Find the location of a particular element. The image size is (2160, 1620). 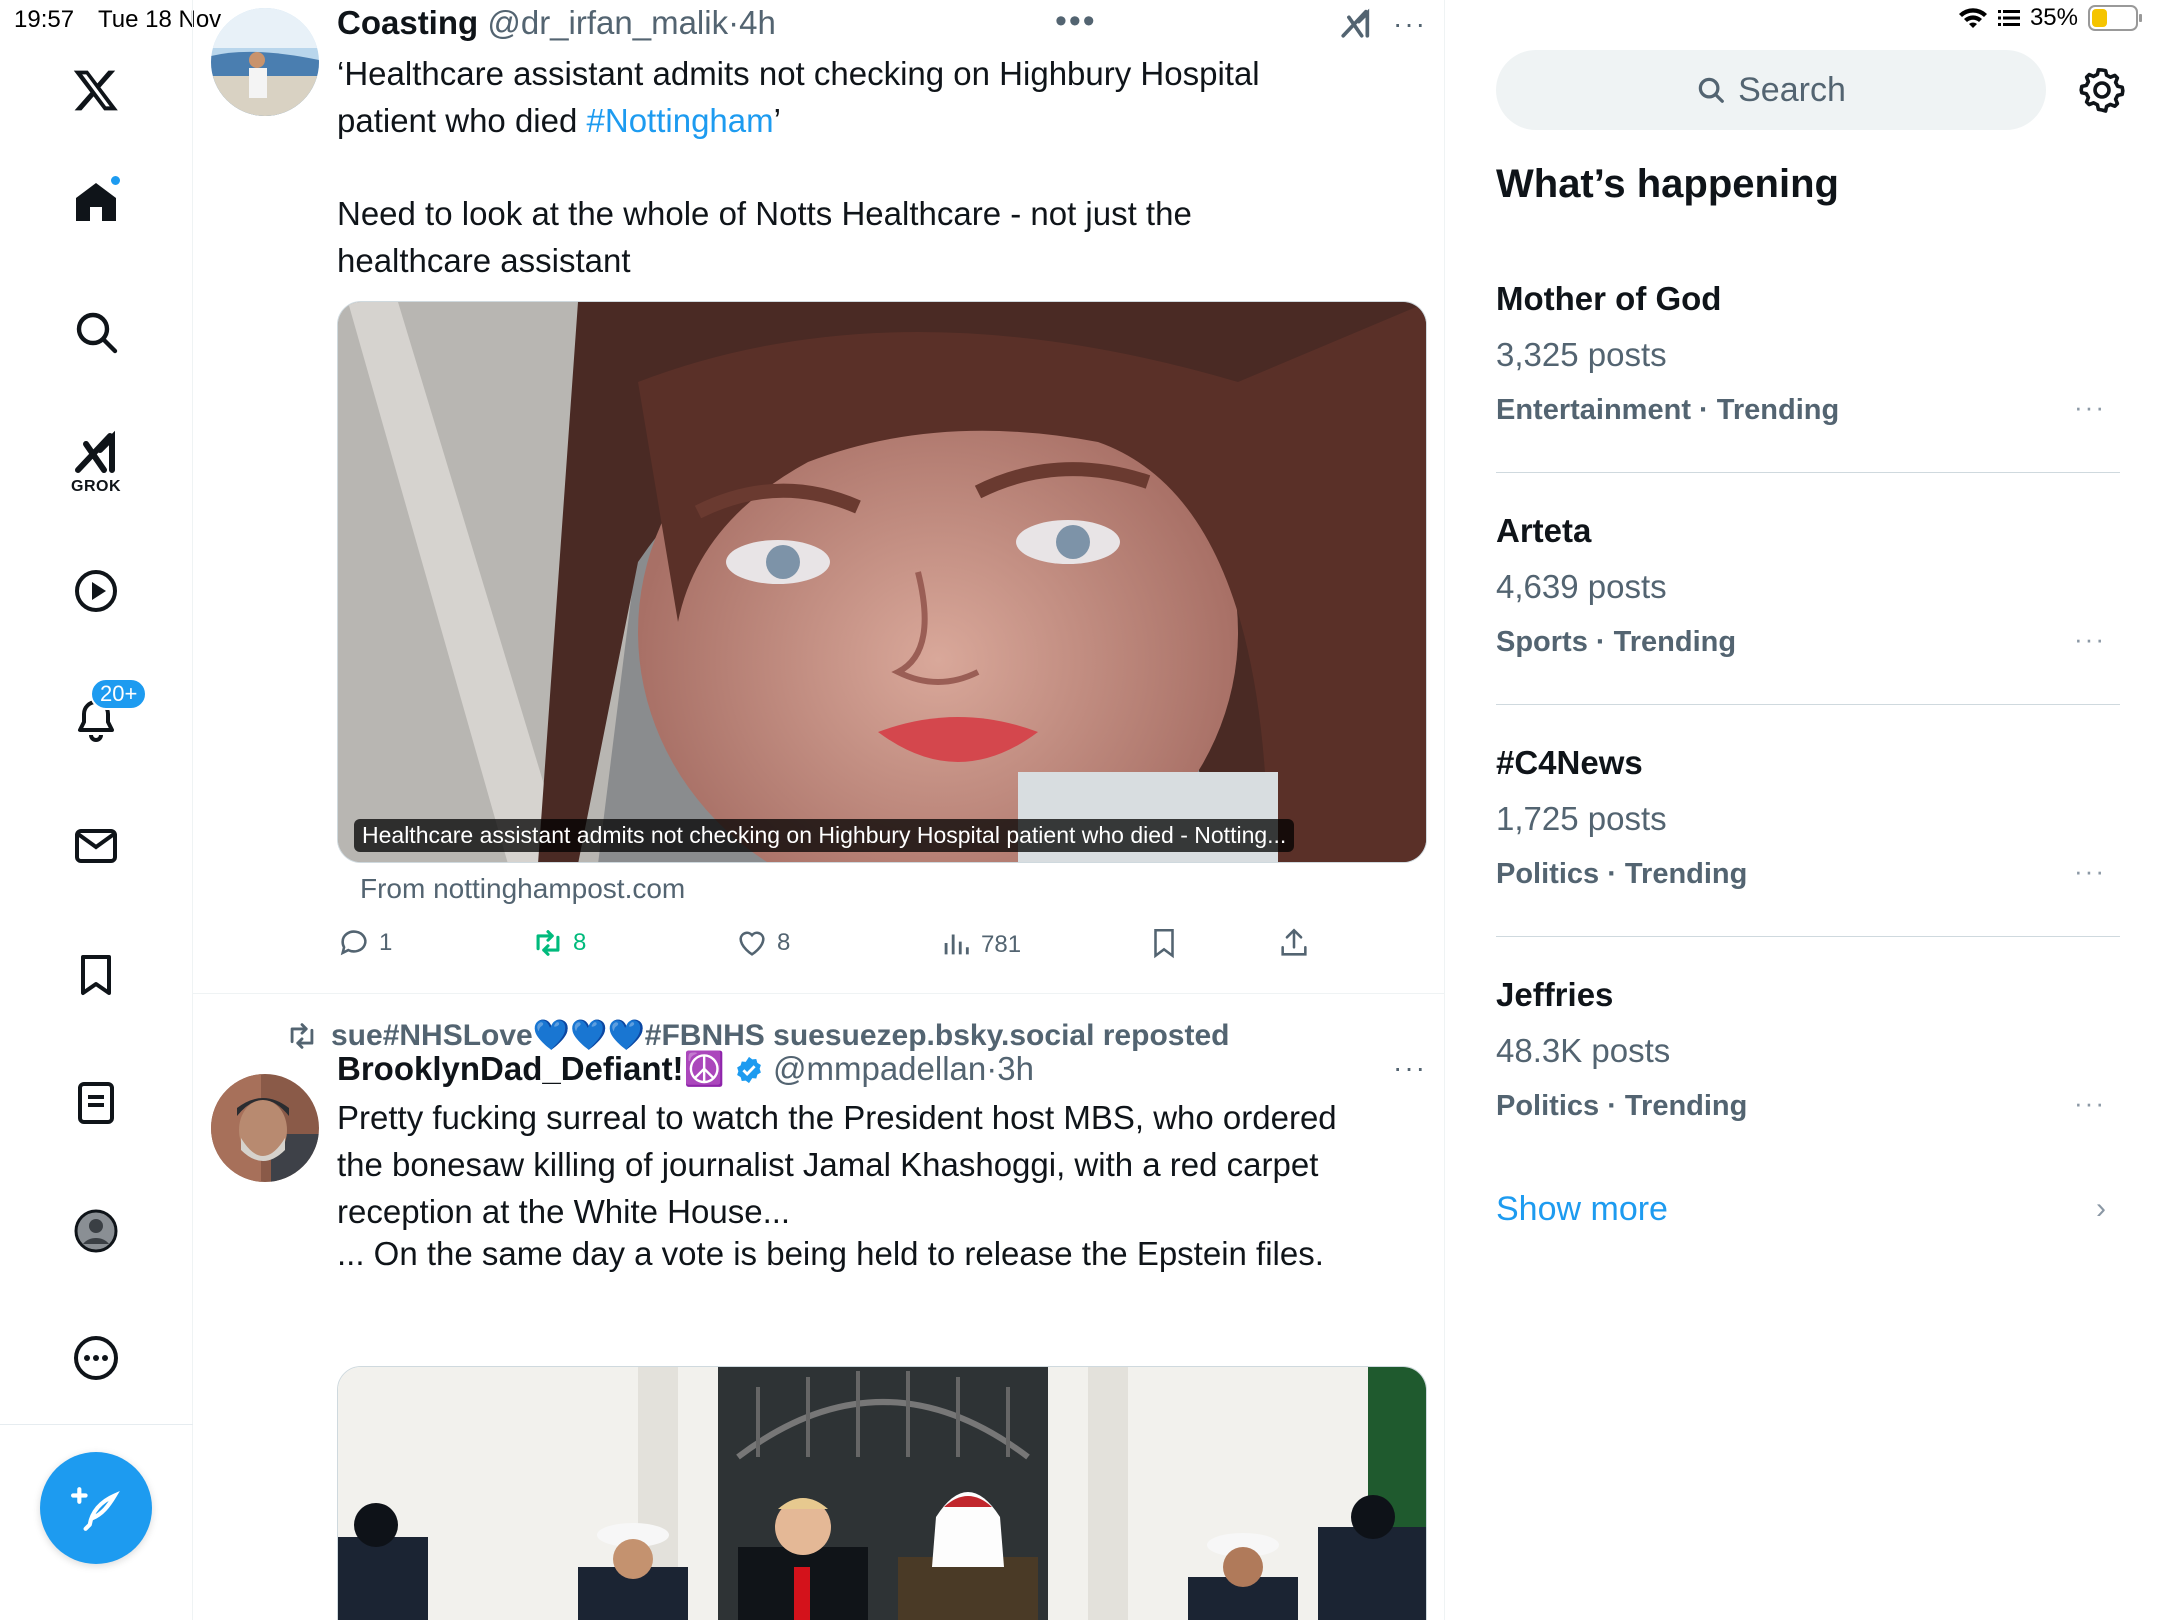

author-name: BrooklynDad_Defiant!☮️ is located at coordinates (531, 1068).